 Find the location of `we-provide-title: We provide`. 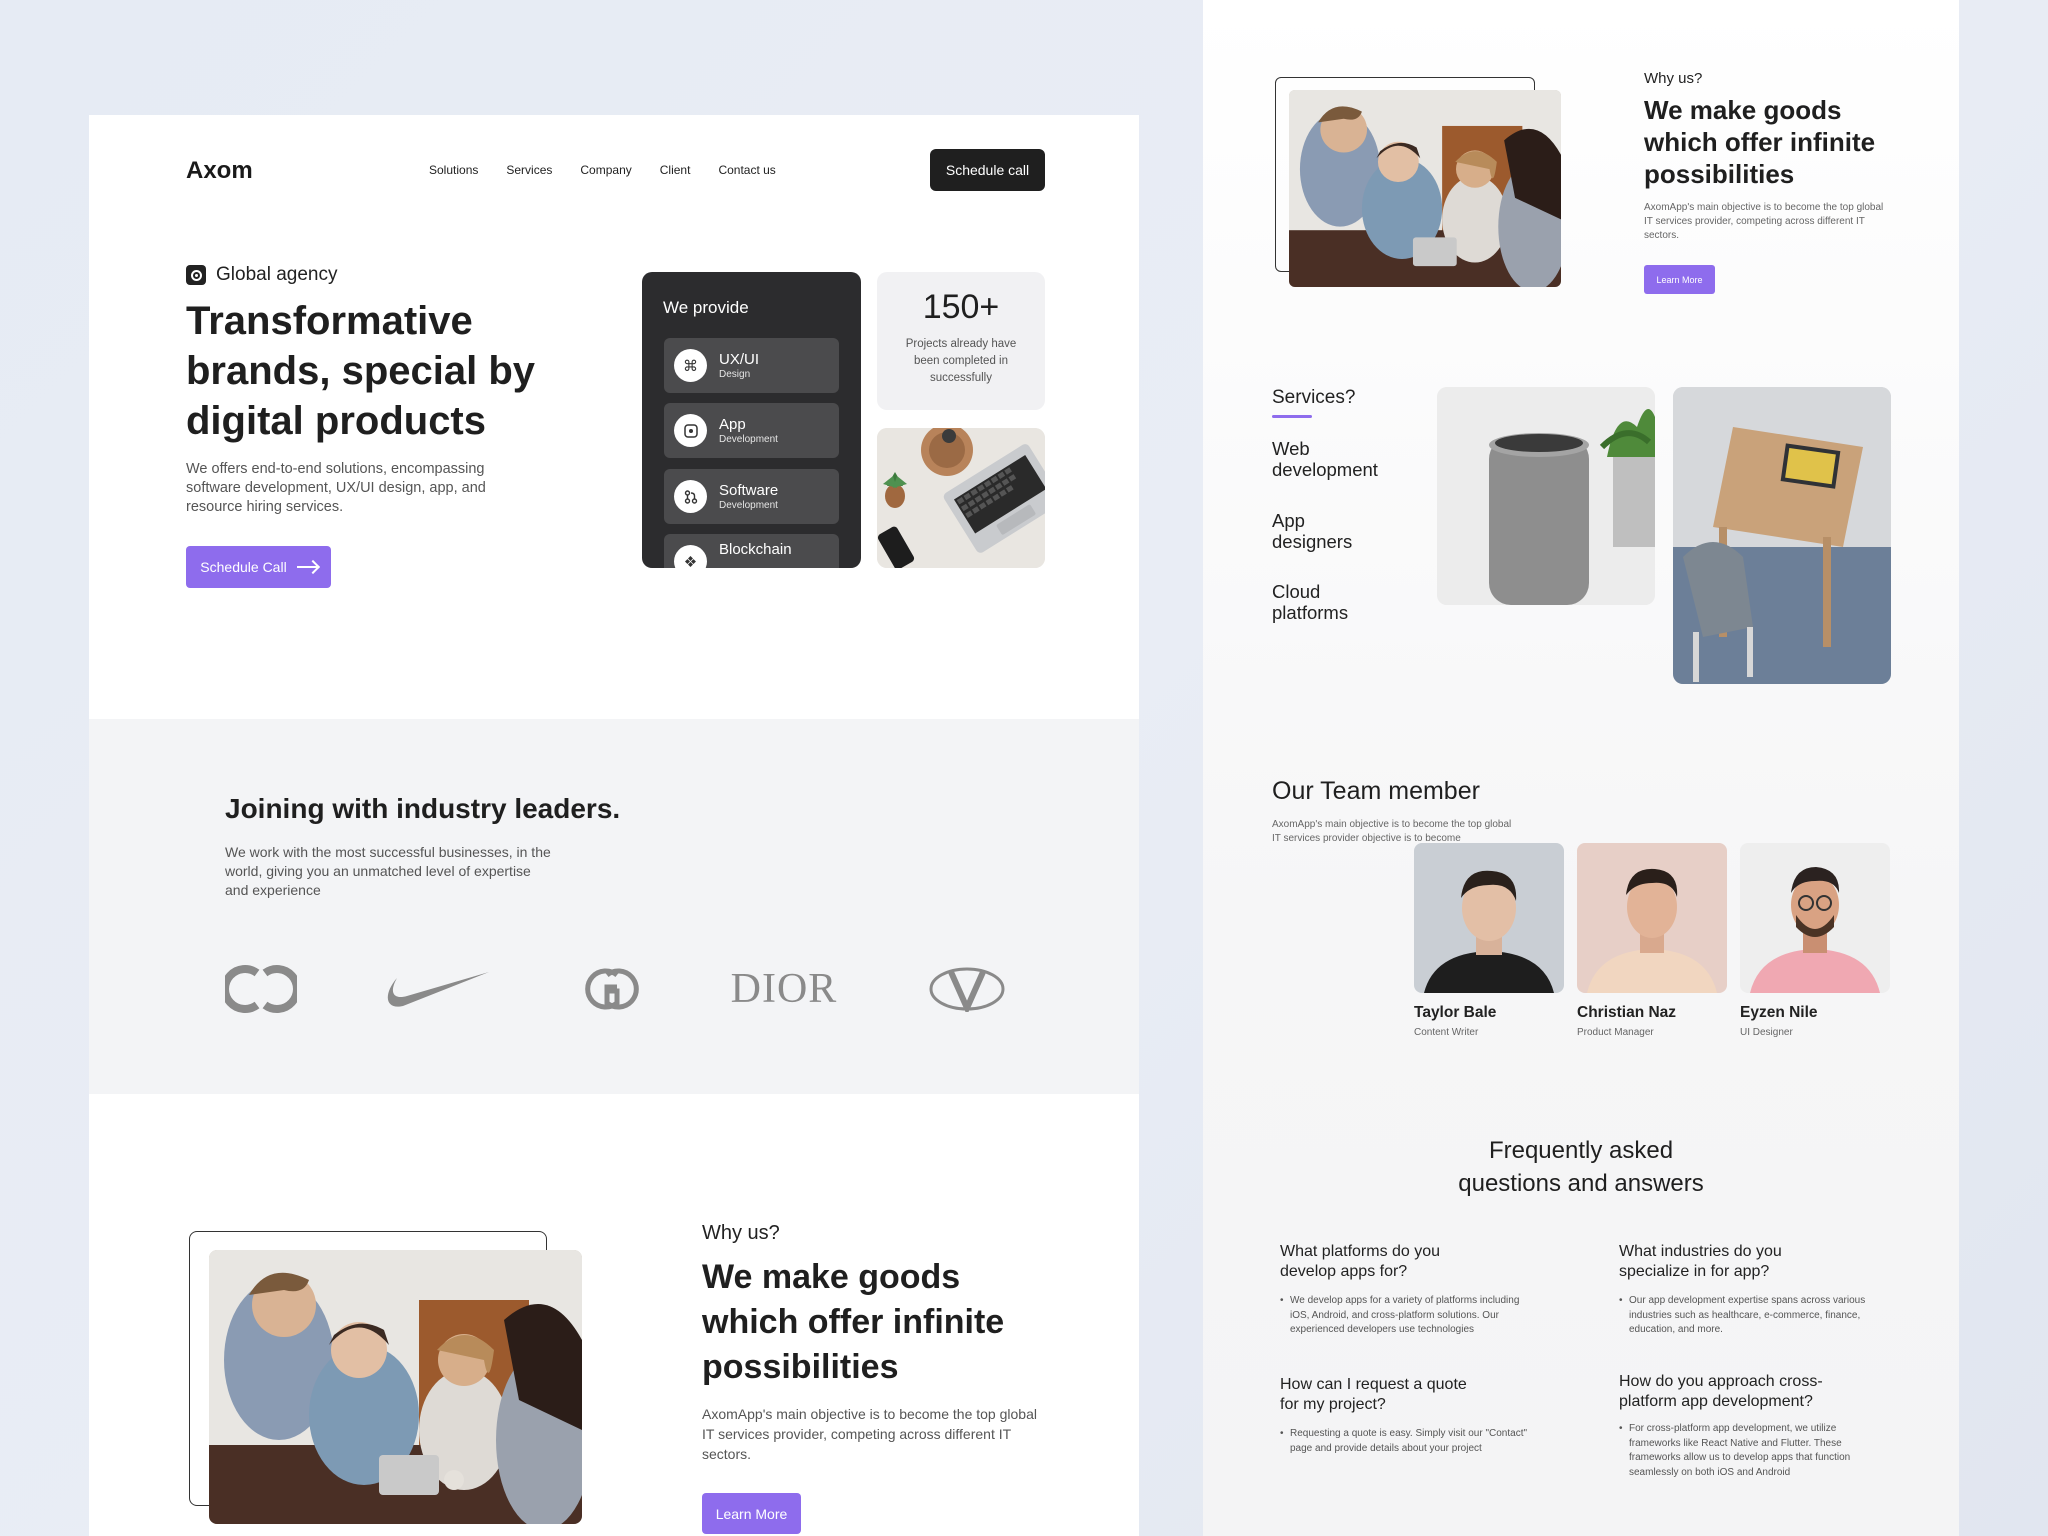

we-provide-title: We provide is located at coordinates (706, 307).